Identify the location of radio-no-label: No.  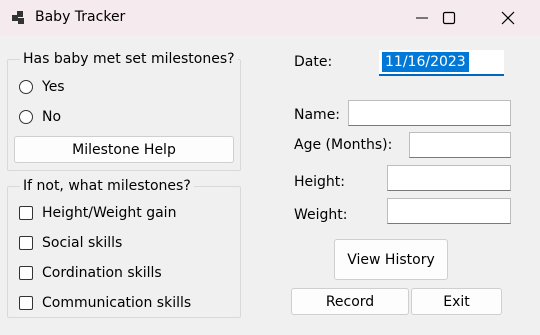
(52, 117).